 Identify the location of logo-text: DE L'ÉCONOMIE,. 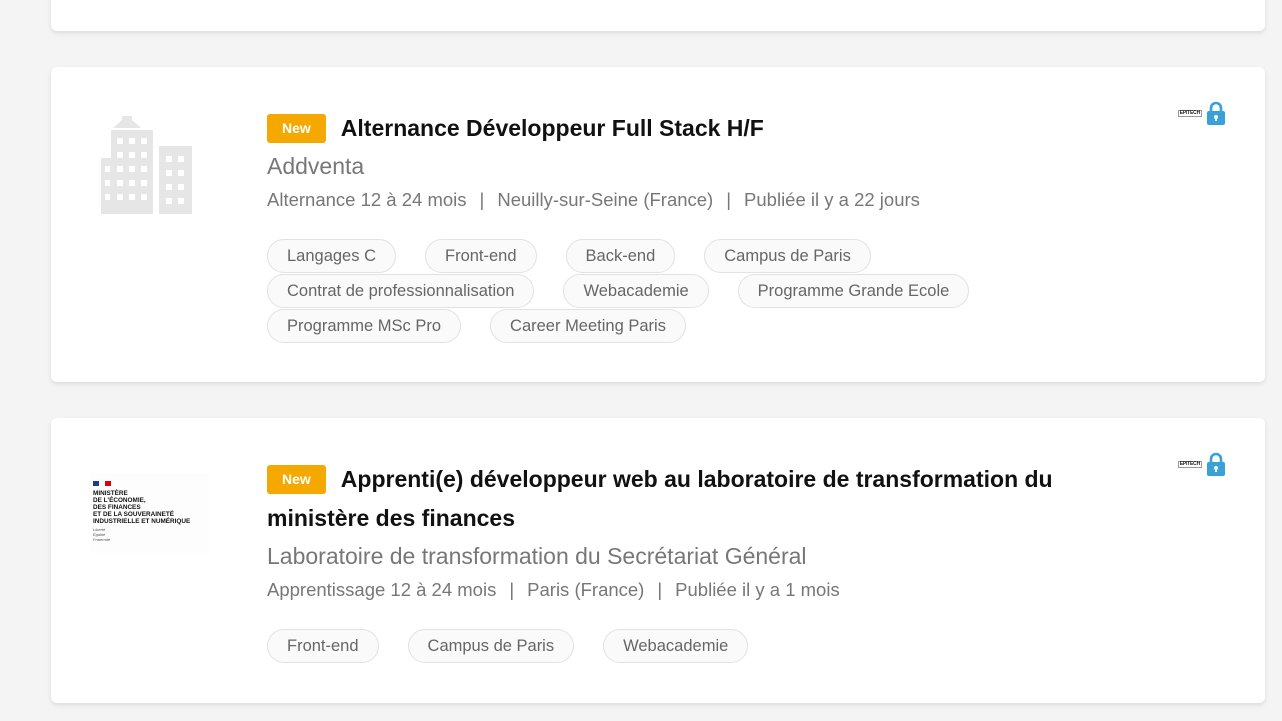
(119, 500).